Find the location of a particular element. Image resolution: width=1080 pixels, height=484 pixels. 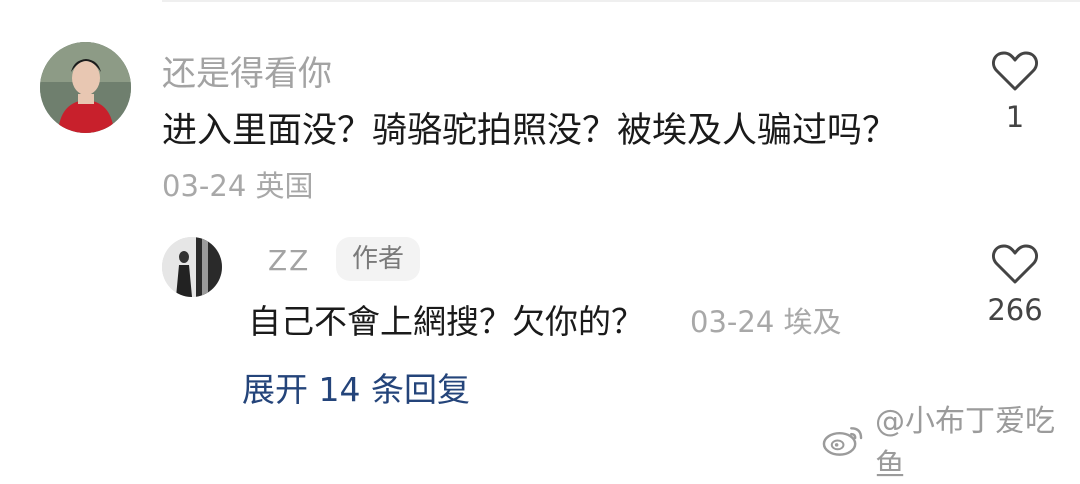

avatar-image is located at coordinates (85, 87).